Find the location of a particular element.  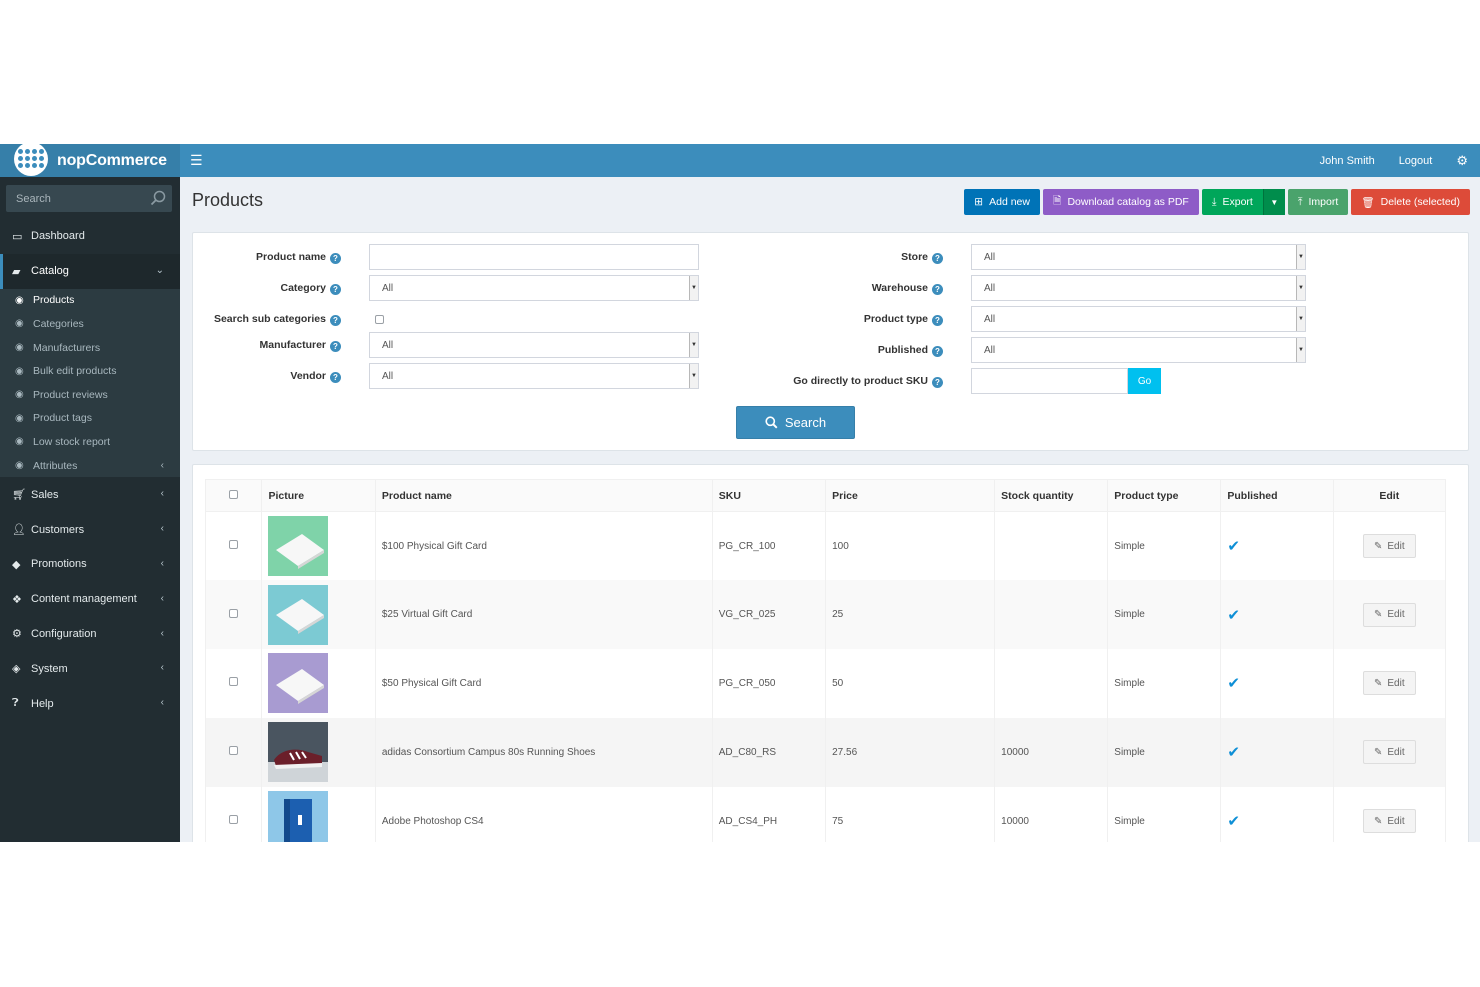

brand-name: nopCommerce is located at coordinates (112, 160).